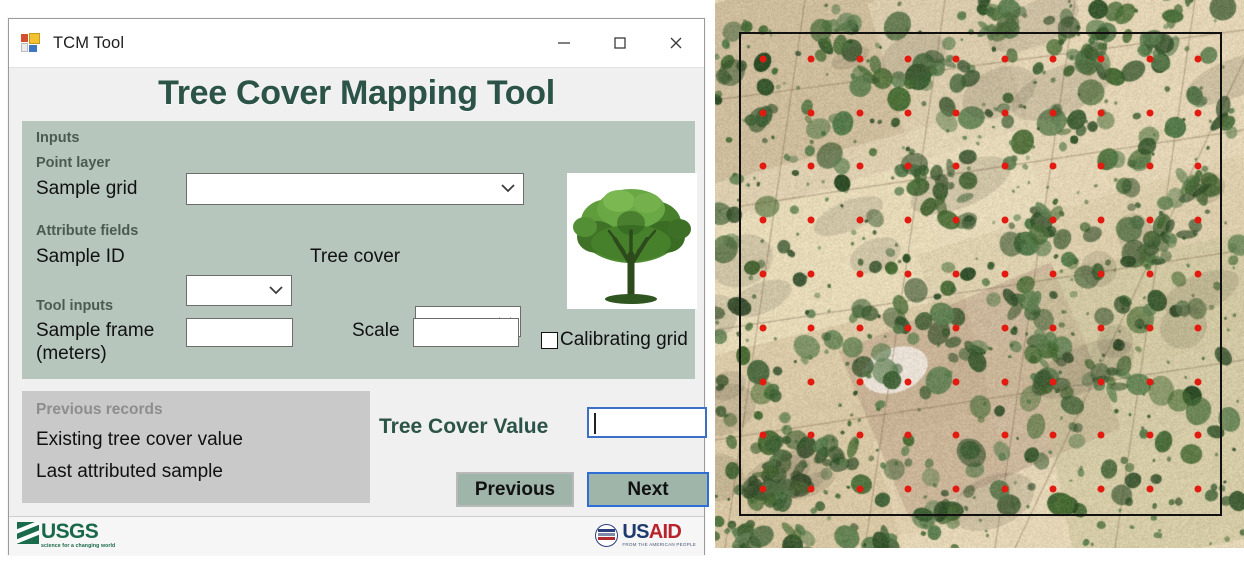 The width and height of the screenshot is (1244, 572). I want to click on scale-label: Scale, so click(376, 330).